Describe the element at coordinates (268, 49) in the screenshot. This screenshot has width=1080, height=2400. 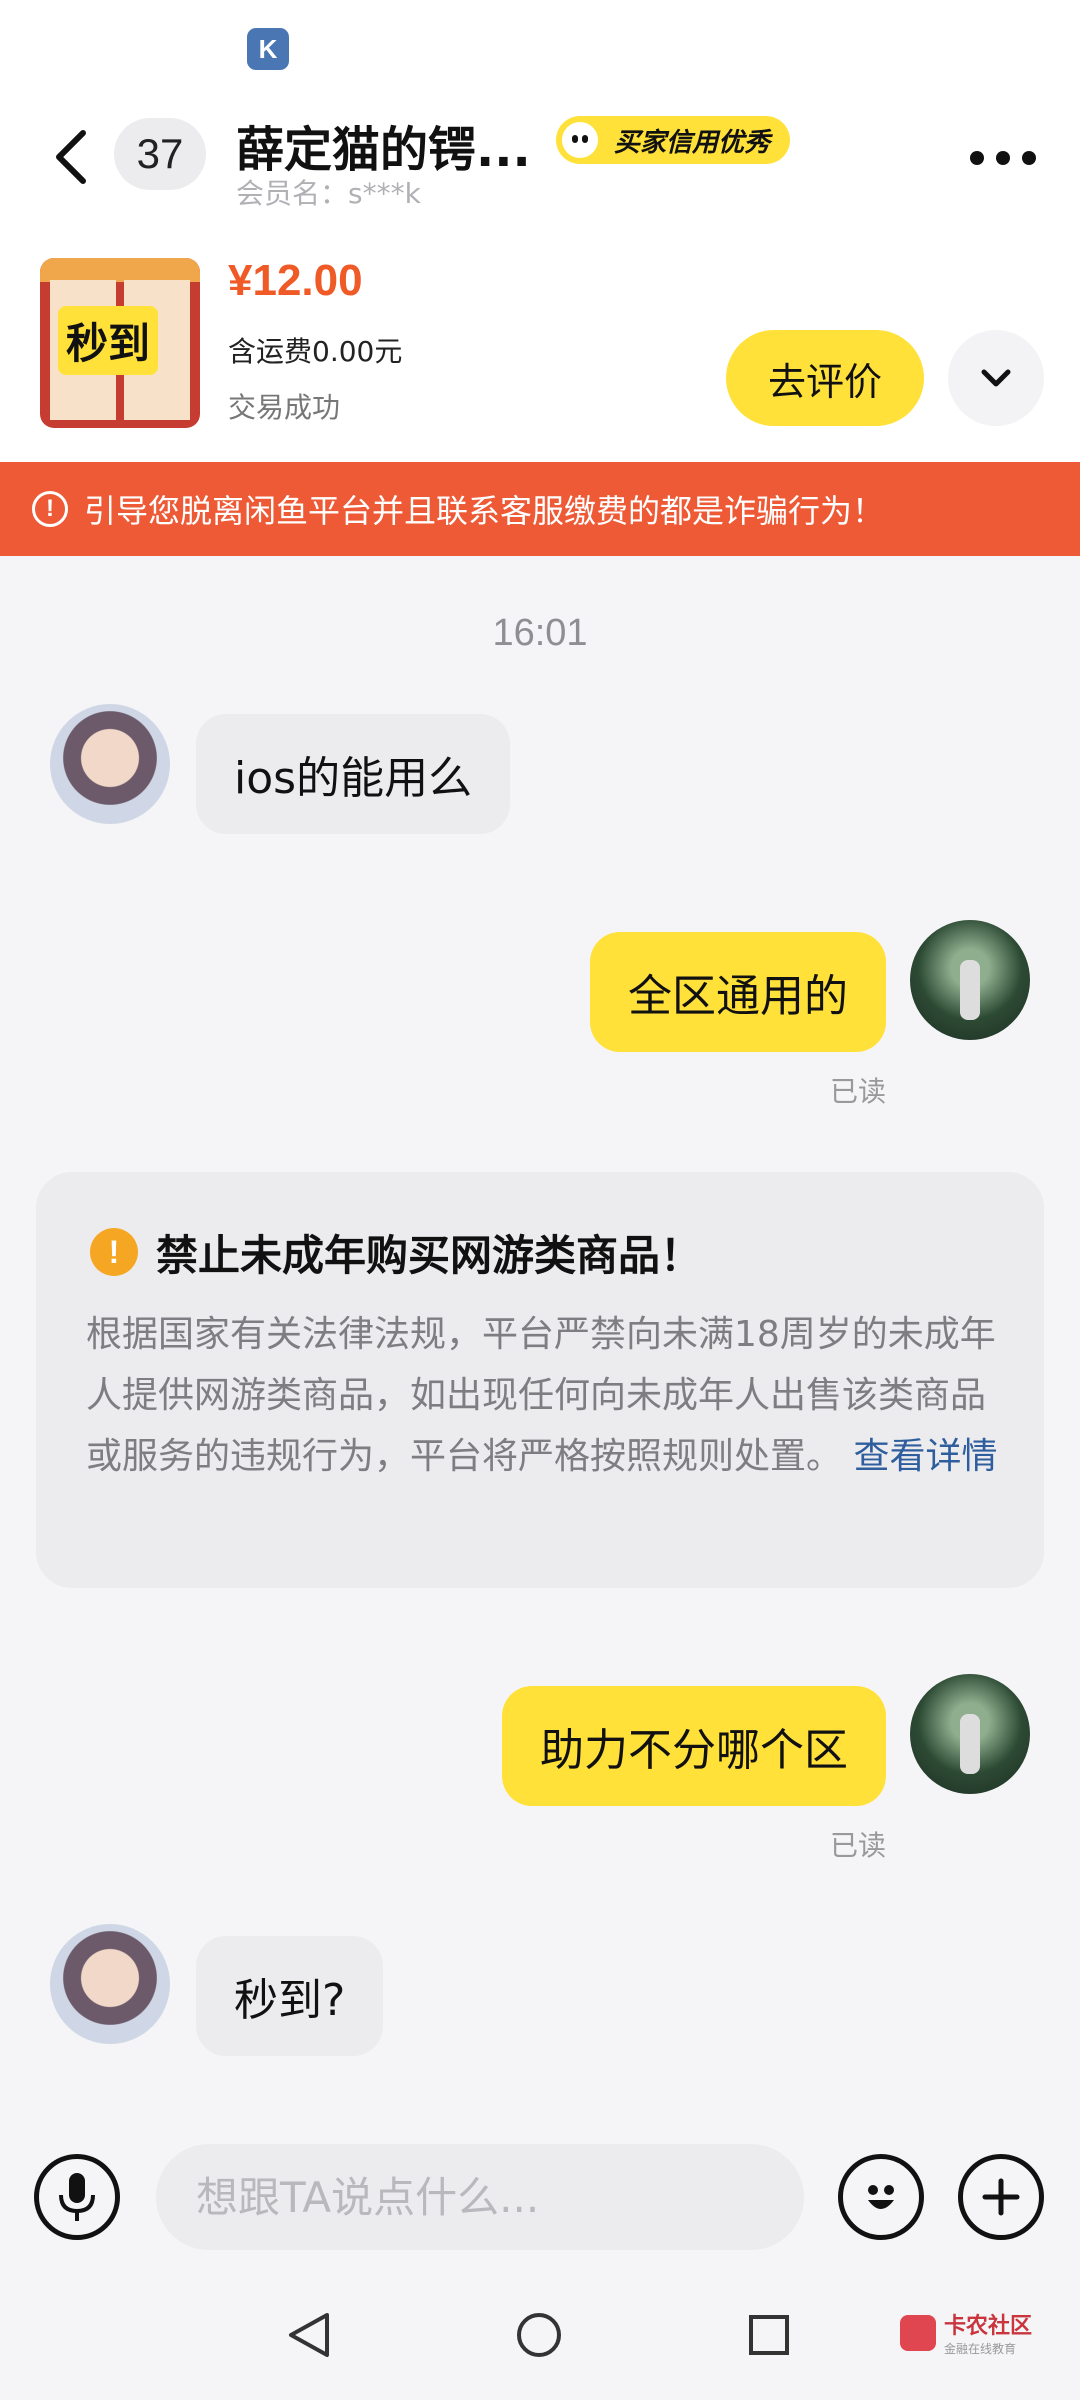
I see `app-notification-icon: K` at that location.